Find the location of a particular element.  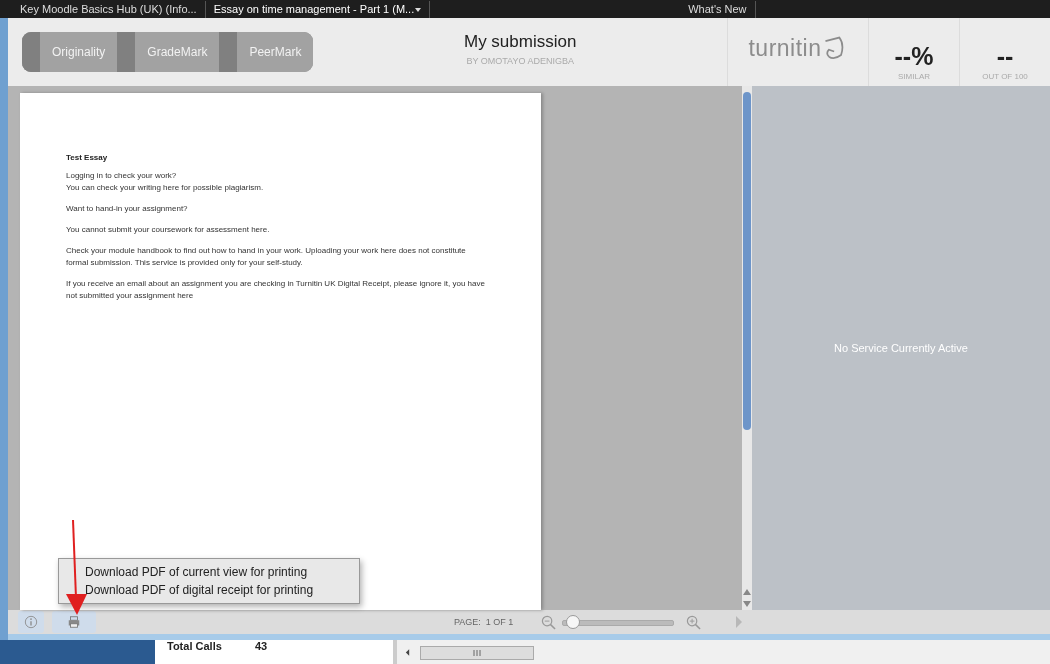

document-paragraph: If you receive an email about an assignment you are checking in Turnitin UK Digital Receipt, please ignore it, you have not submitted your assignment here is located at coordinates (276, 290).